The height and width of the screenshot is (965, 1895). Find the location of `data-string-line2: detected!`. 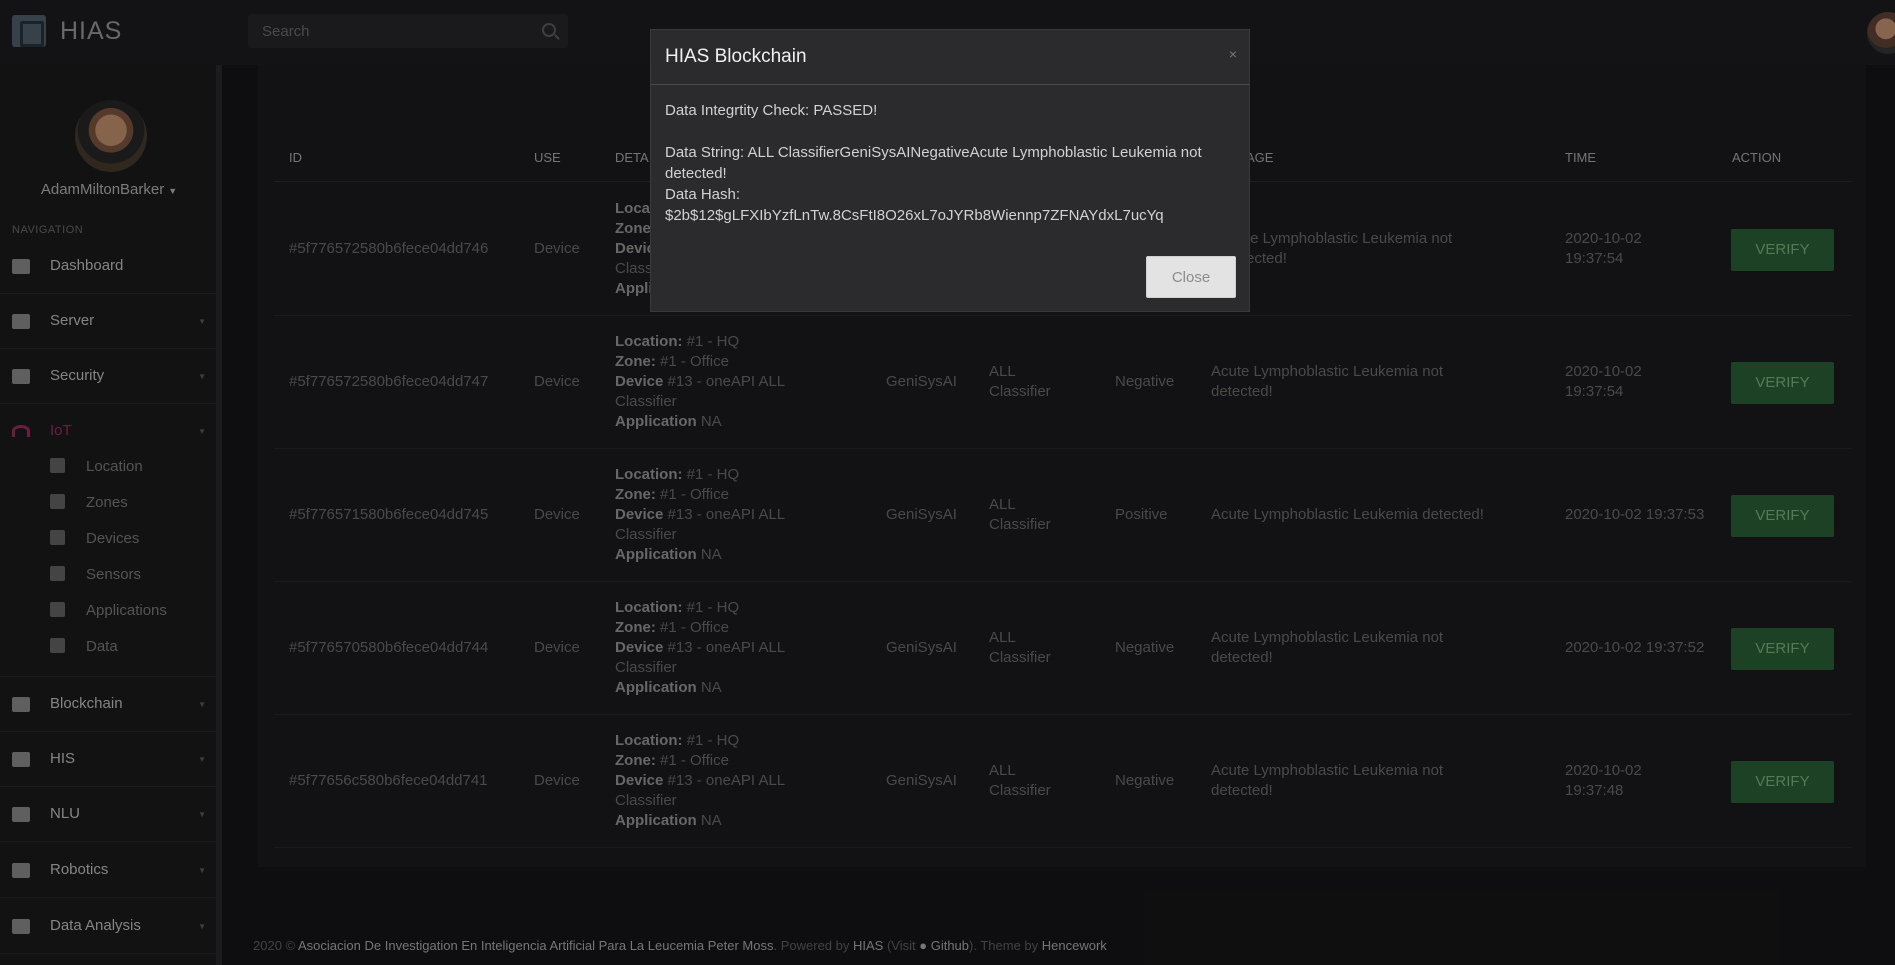

data-string-line2: detected! is located at coordinates (696, 173).